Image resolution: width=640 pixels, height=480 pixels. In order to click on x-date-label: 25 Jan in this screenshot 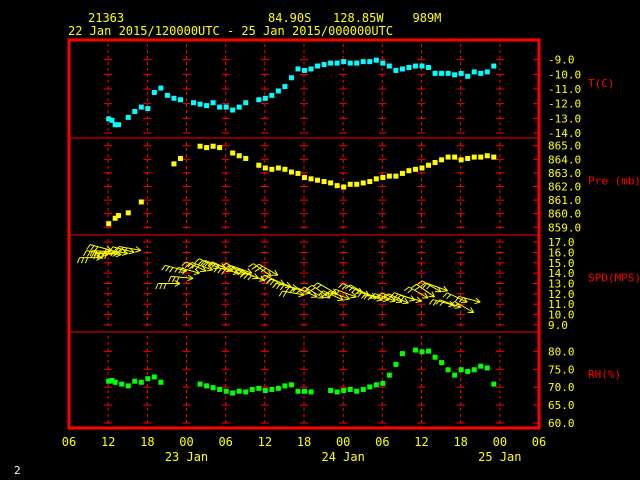, I will do `click(499, 457)`.